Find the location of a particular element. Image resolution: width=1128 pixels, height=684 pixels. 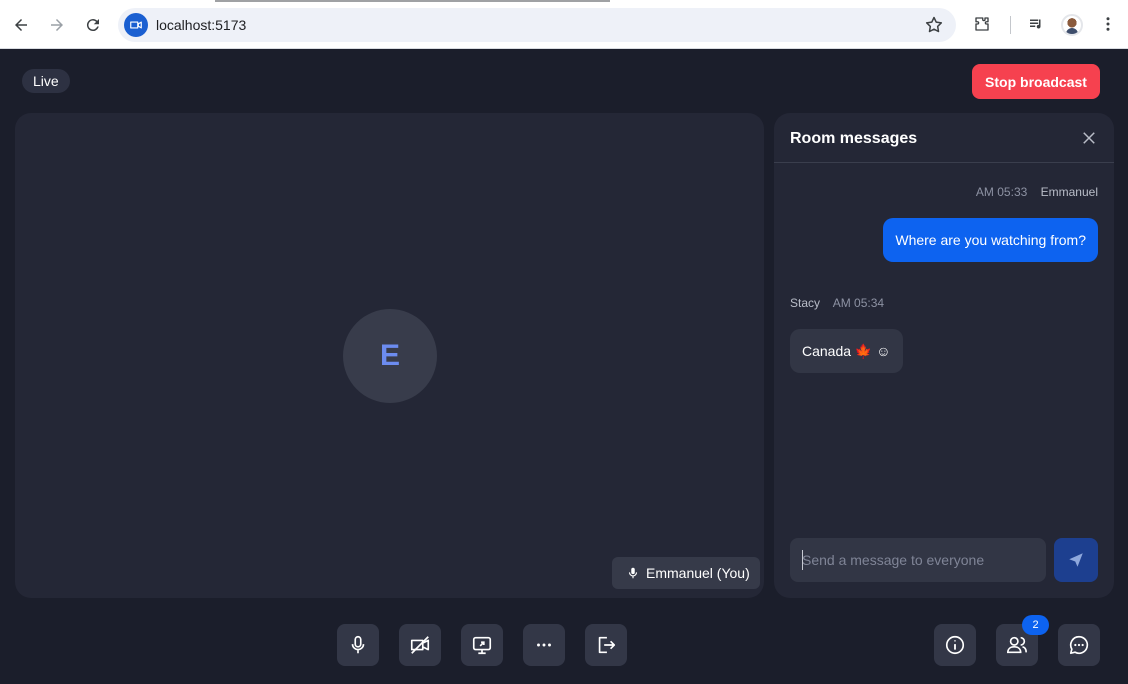

info-button is located at coordinates (955, 645).